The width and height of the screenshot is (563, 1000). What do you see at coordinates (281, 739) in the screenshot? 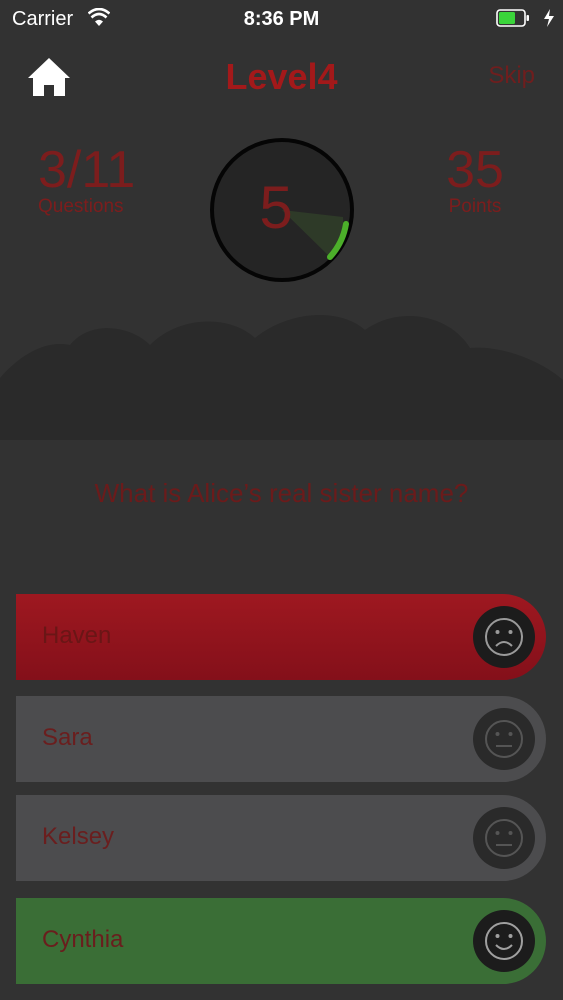
I see `answer-option-sara: Sara` at bounding box center [281, 739].